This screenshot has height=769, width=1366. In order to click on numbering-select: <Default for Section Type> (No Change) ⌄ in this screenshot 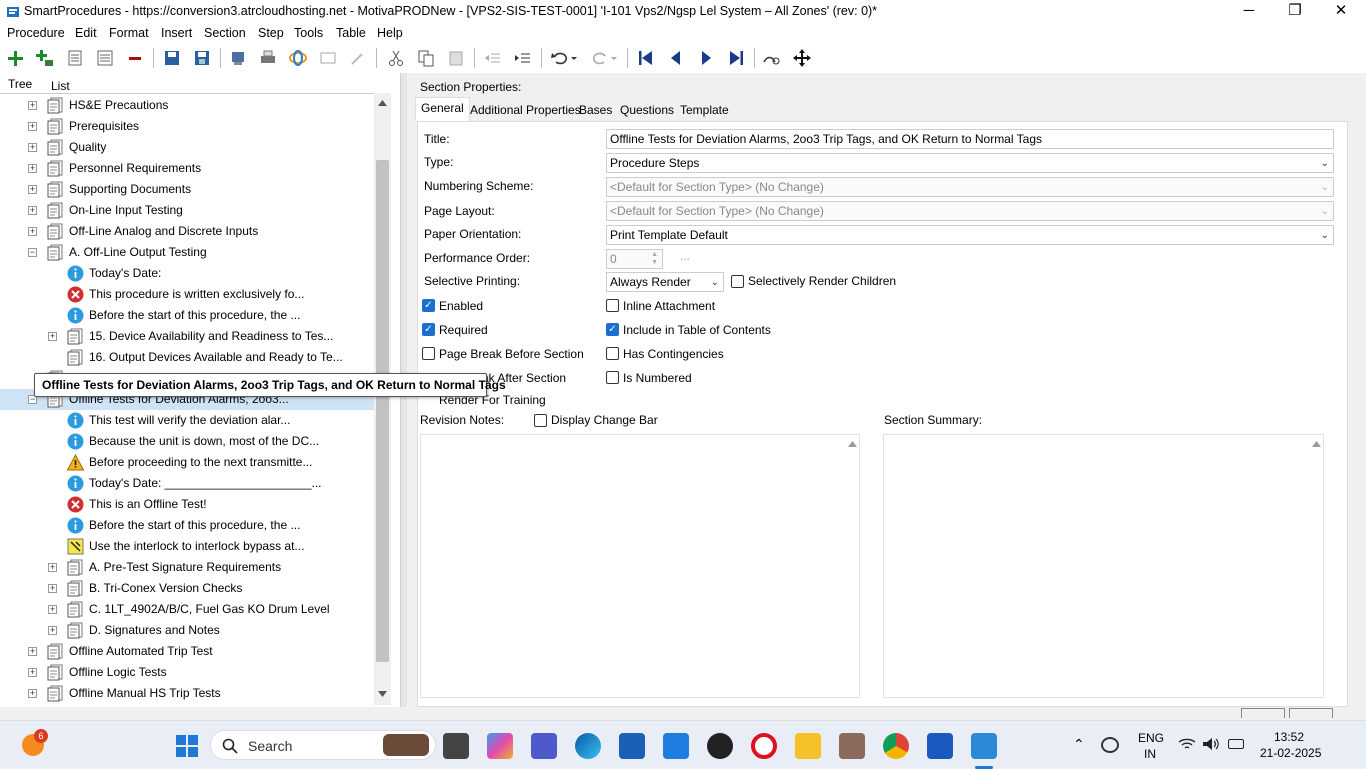, I will do `click(970, 187)`.